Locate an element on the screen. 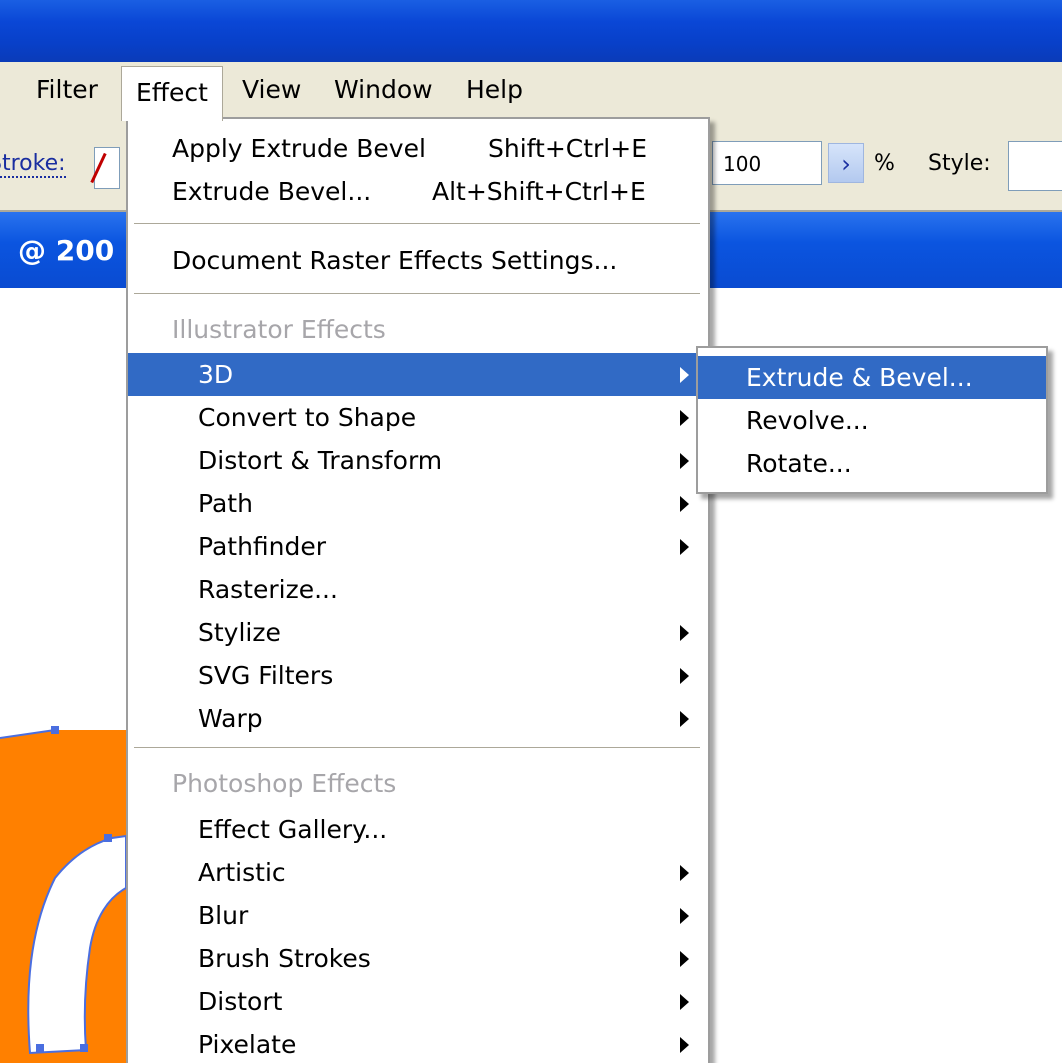 Image resolution: width=1062 pixels, height=1063 pixels. style-label: Style: is located at coordinates (959, 163).